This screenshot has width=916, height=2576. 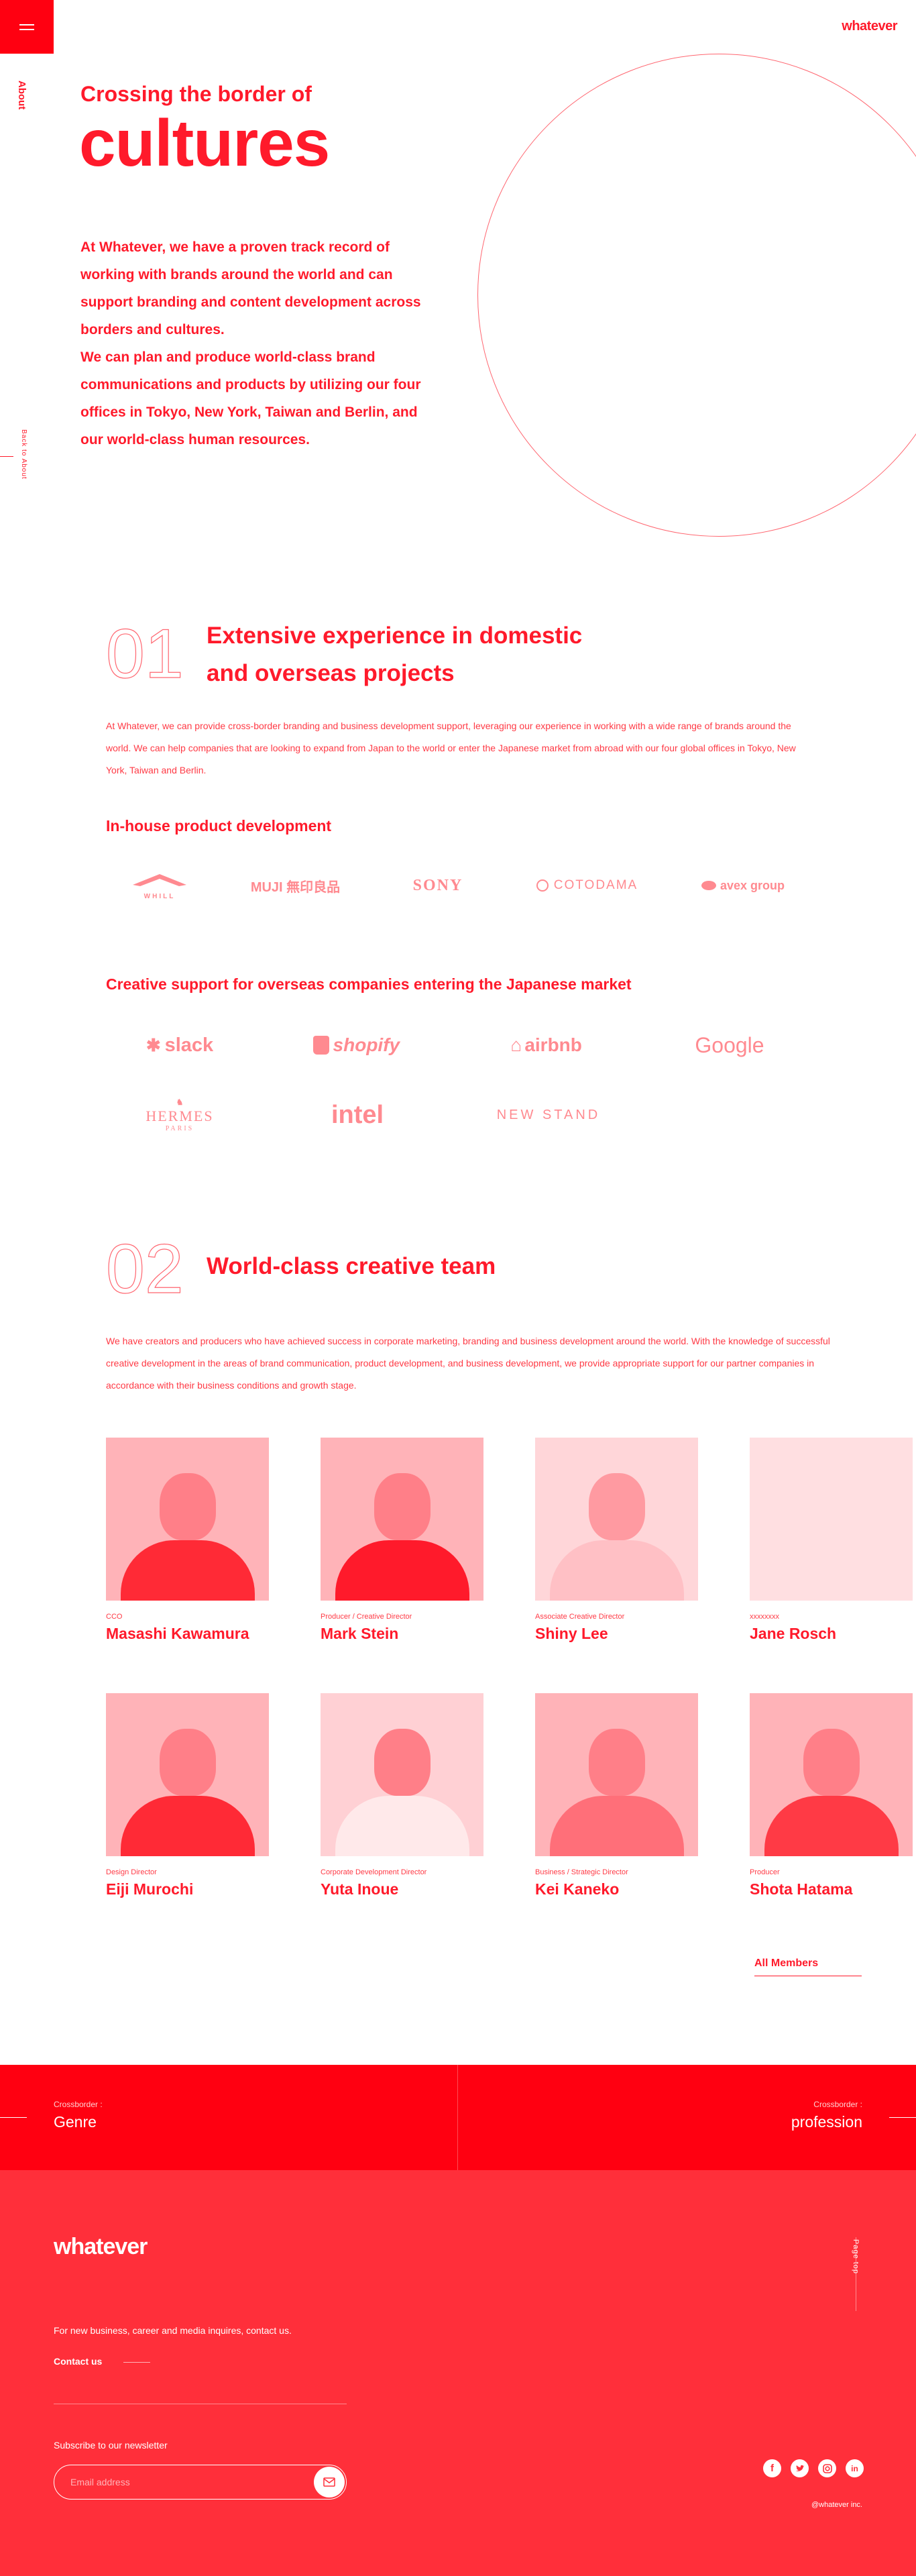 I want to click on member-role: xxxxxxxx, so click(x=764, y=1617).